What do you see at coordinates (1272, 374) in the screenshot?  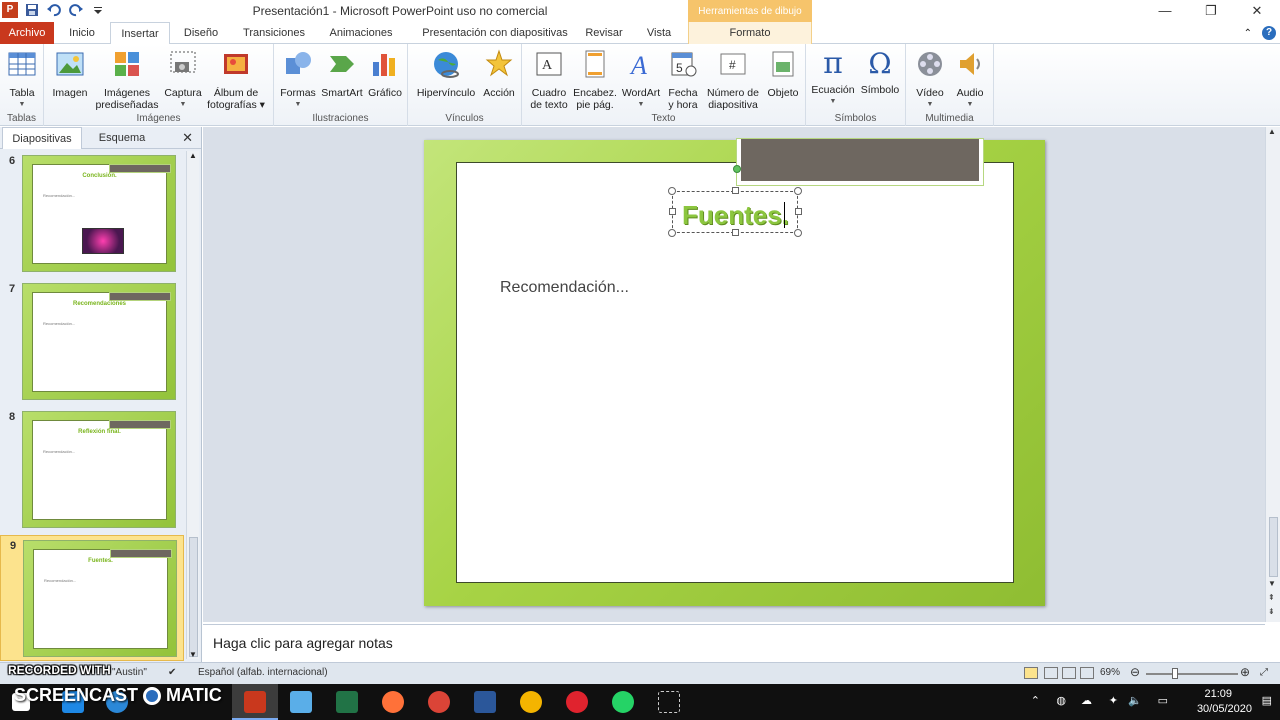 I see `slide-scrollbar: ▲ ▼ ⇞ ⇟` at bounding box center [1272, 374].